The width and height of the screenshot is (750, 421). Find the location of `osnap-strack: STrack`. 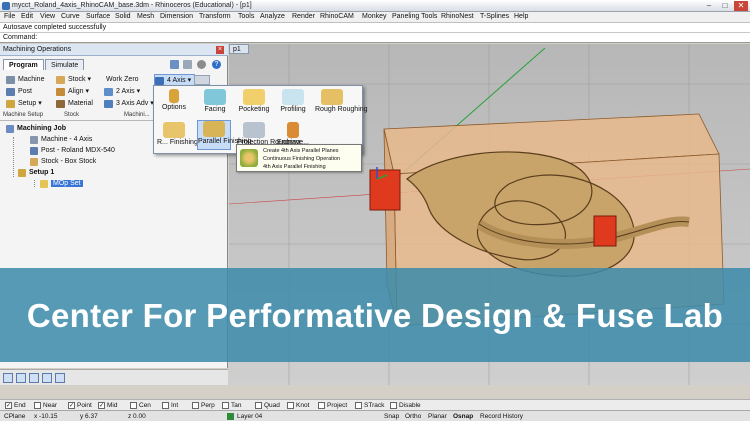

osnap-strack: STrack is located at coordinates (369, 405).